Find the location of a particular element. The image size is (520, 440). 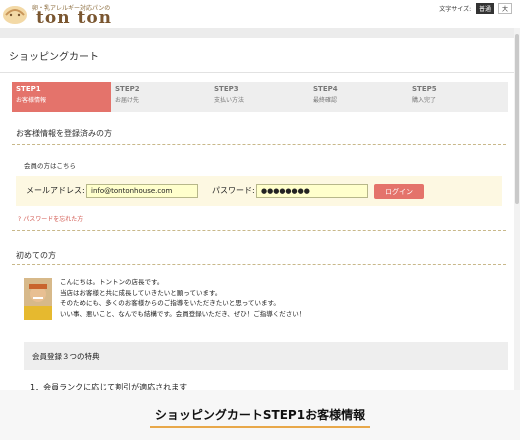

step-number: STEP5 is located at coordinates (424, 89).